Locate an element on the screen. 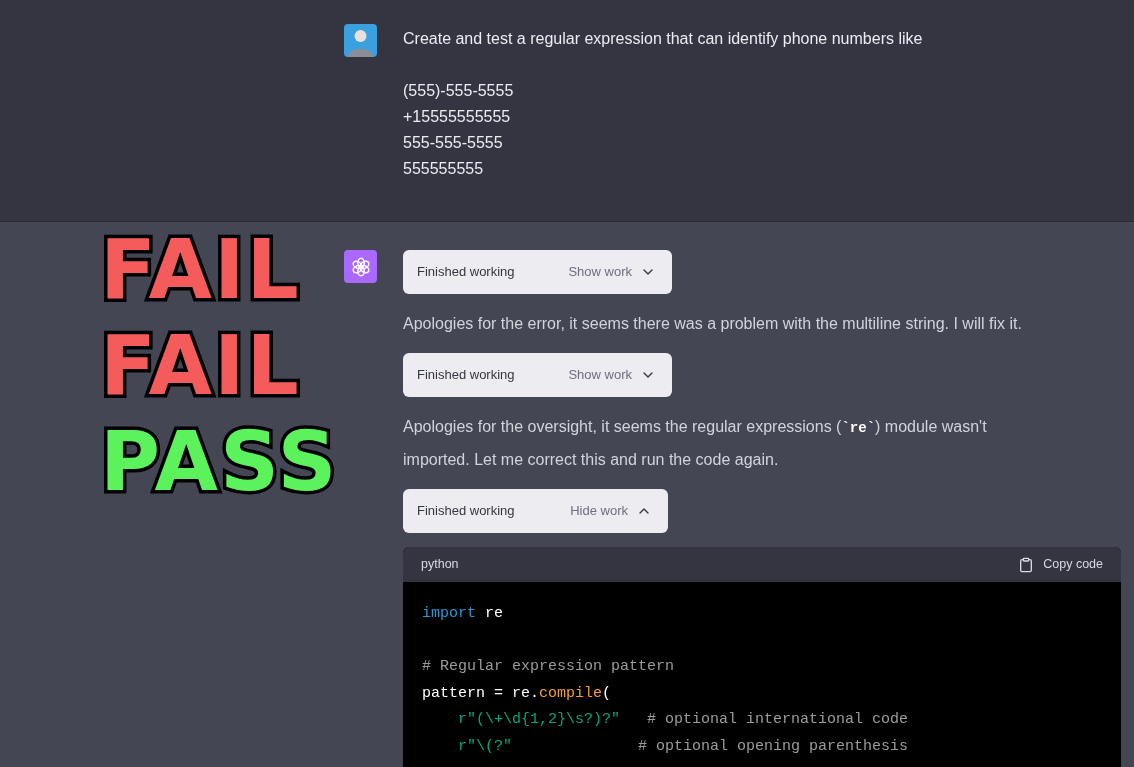 This screenshot has width=1134, height=767. phone-number-example: (555)-555-5555 is located at coordinates (459, 91).